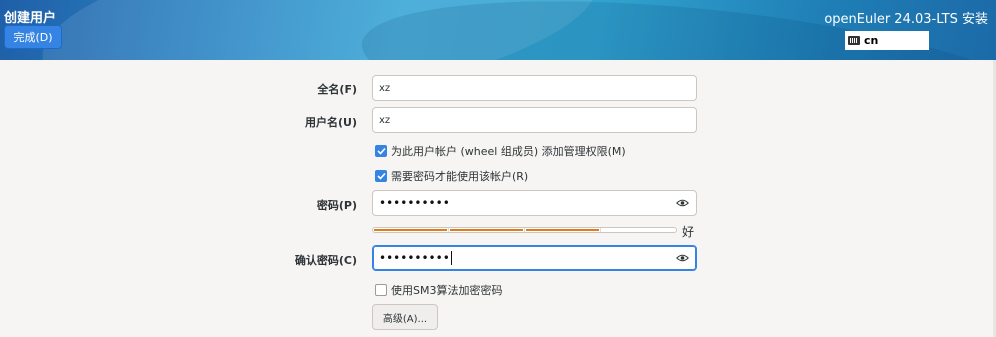  I want to click on fullname-value: xz, so click(385, 88).